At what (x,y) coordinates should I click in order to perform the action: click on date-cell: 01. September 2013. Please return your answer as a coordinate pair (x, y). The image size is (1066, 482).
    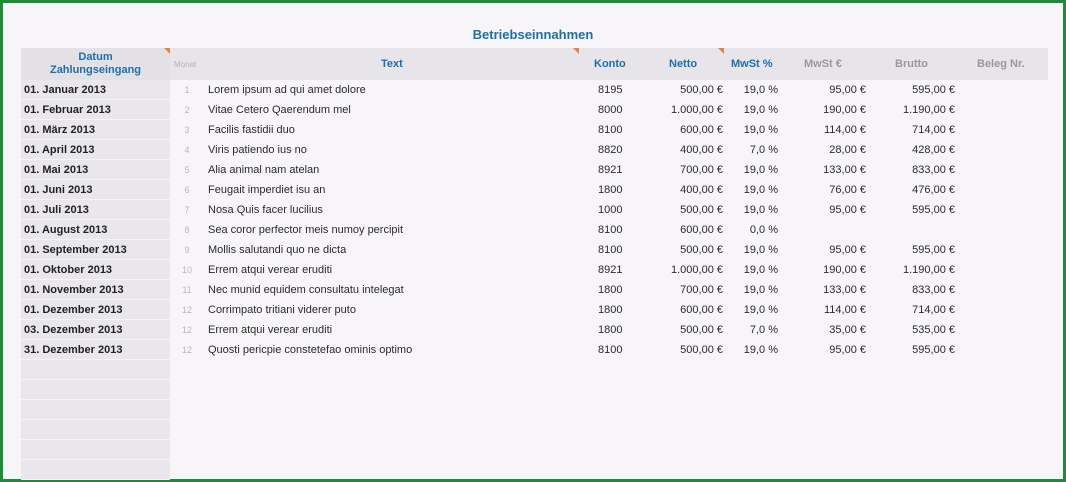
    Looking at the image, I should click on (95, 250).